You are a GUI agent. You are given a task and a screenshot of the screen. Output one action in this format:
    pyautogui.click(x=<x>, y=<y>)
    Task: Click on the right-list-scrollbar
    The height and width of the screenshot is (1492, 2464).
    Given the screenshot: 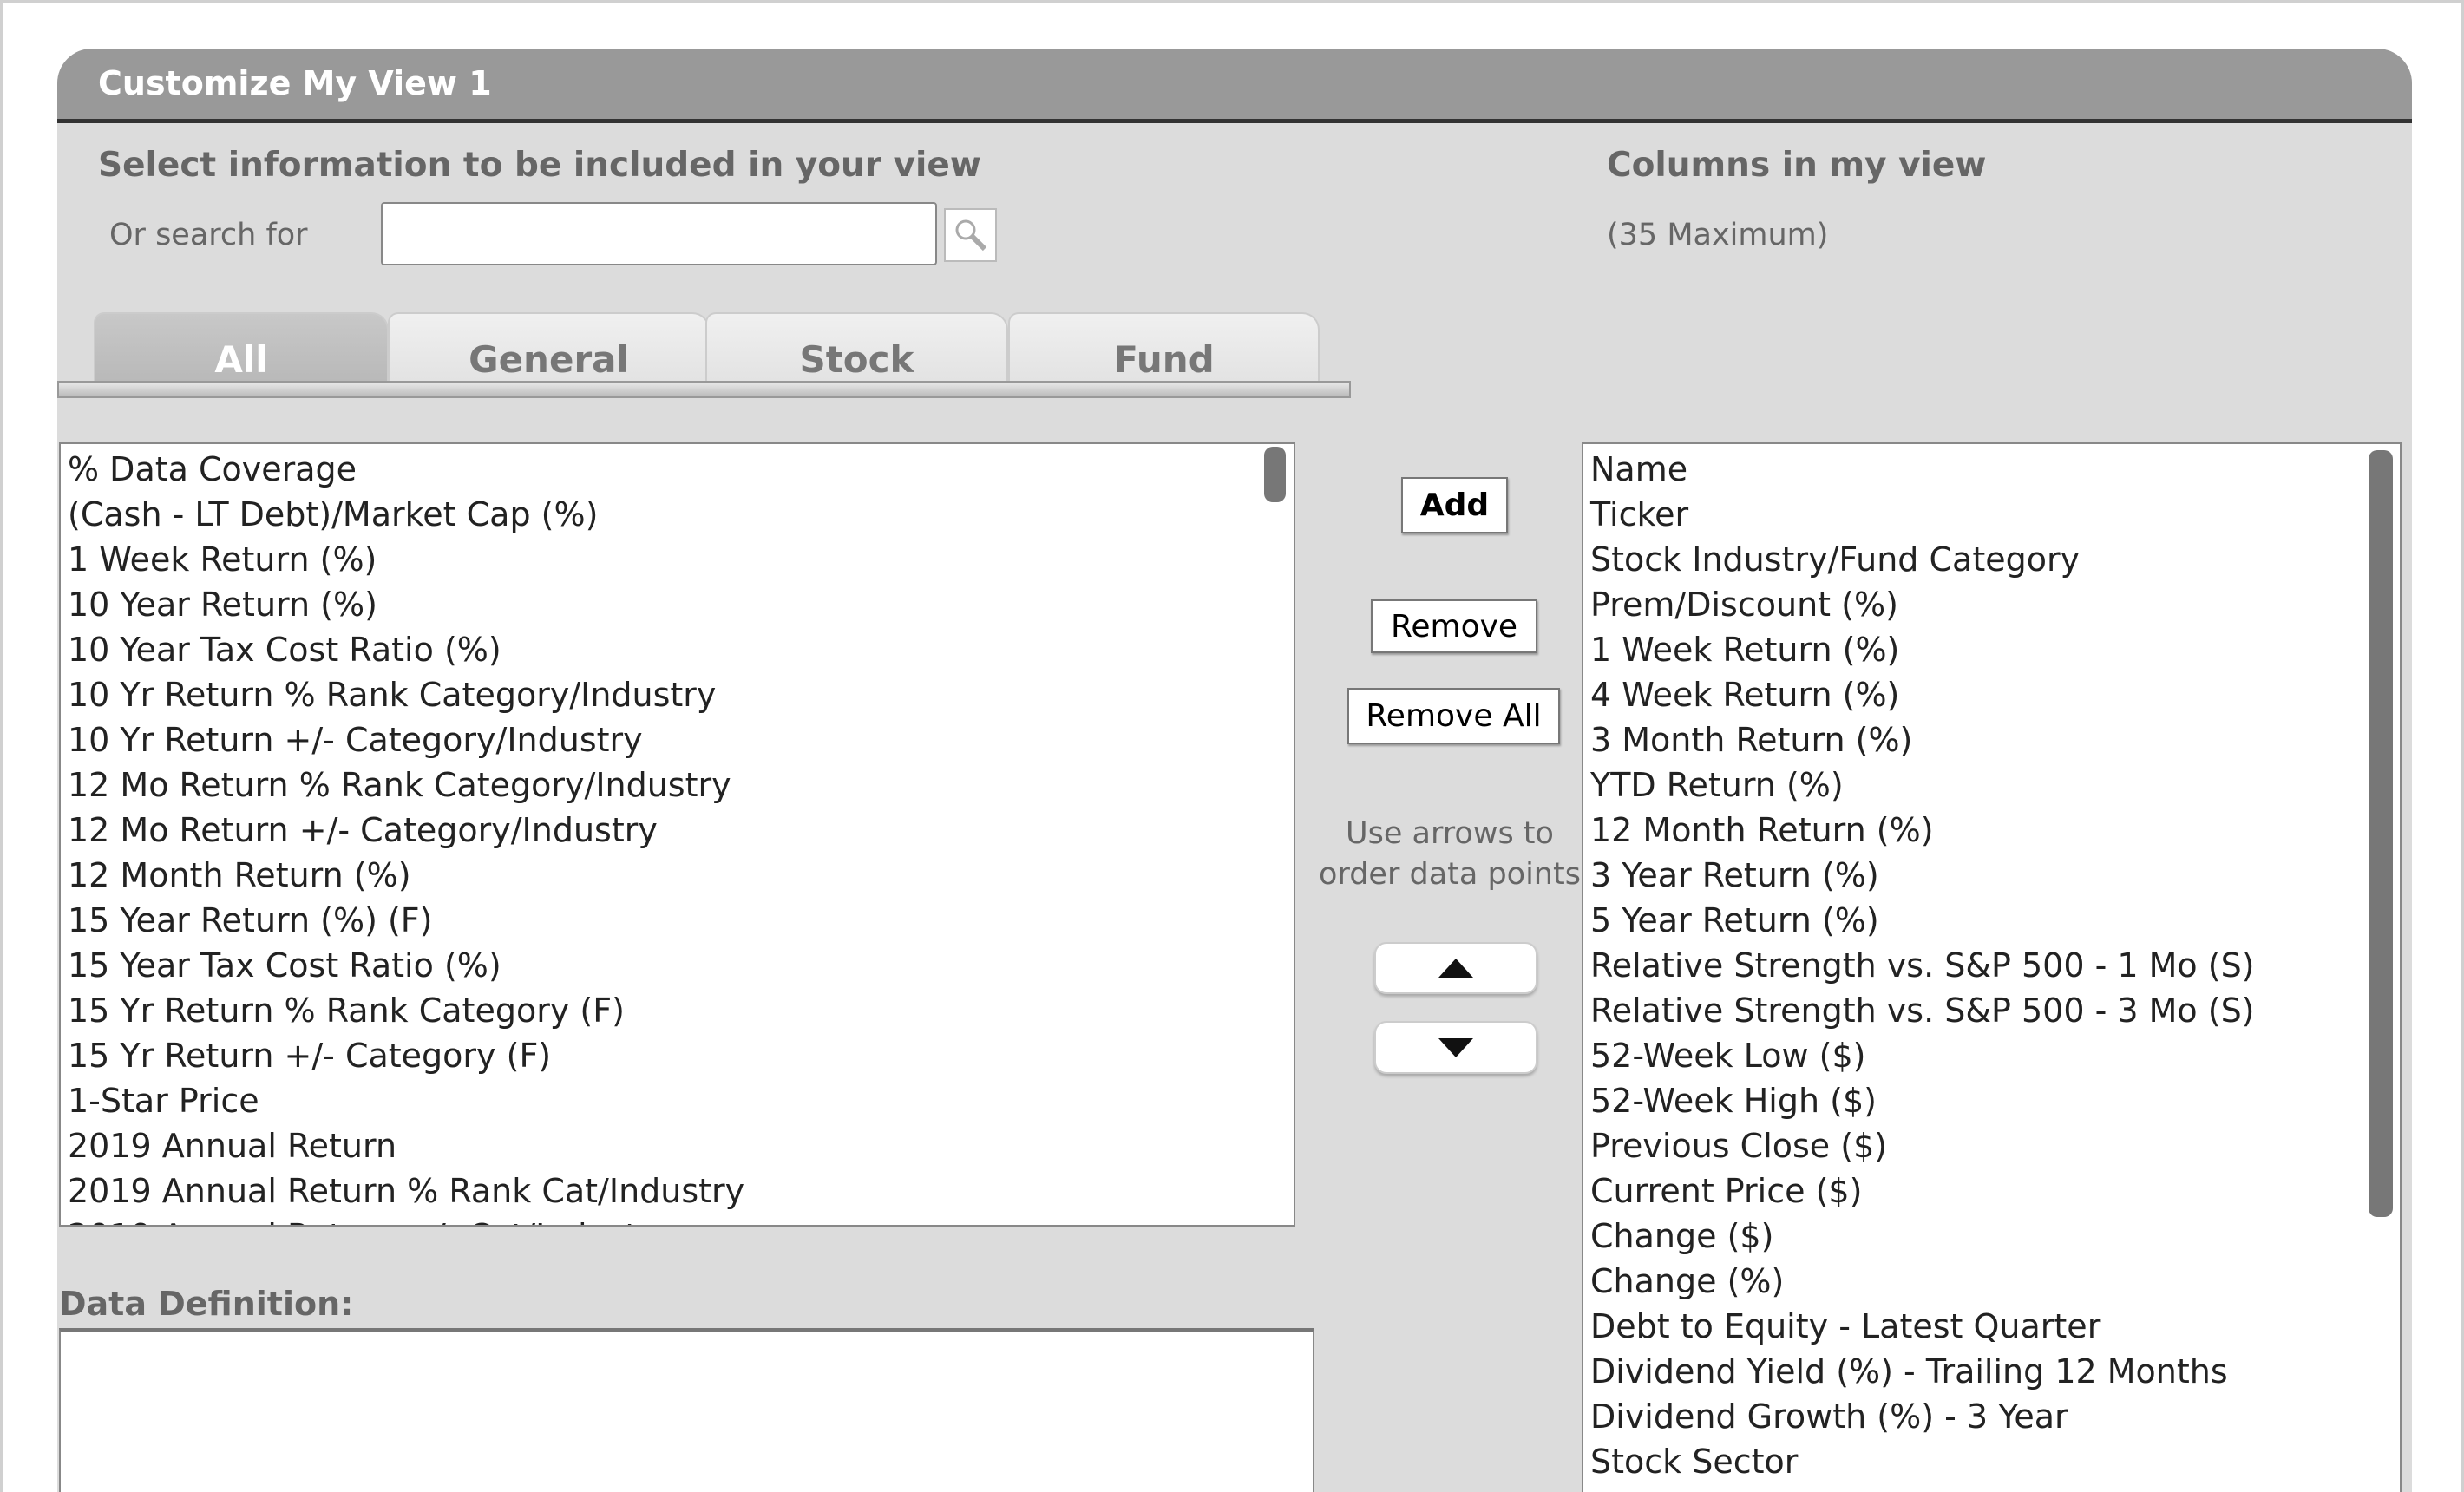 What is the action you would take?
    pyautogui.click(x=2381, y=834)
    